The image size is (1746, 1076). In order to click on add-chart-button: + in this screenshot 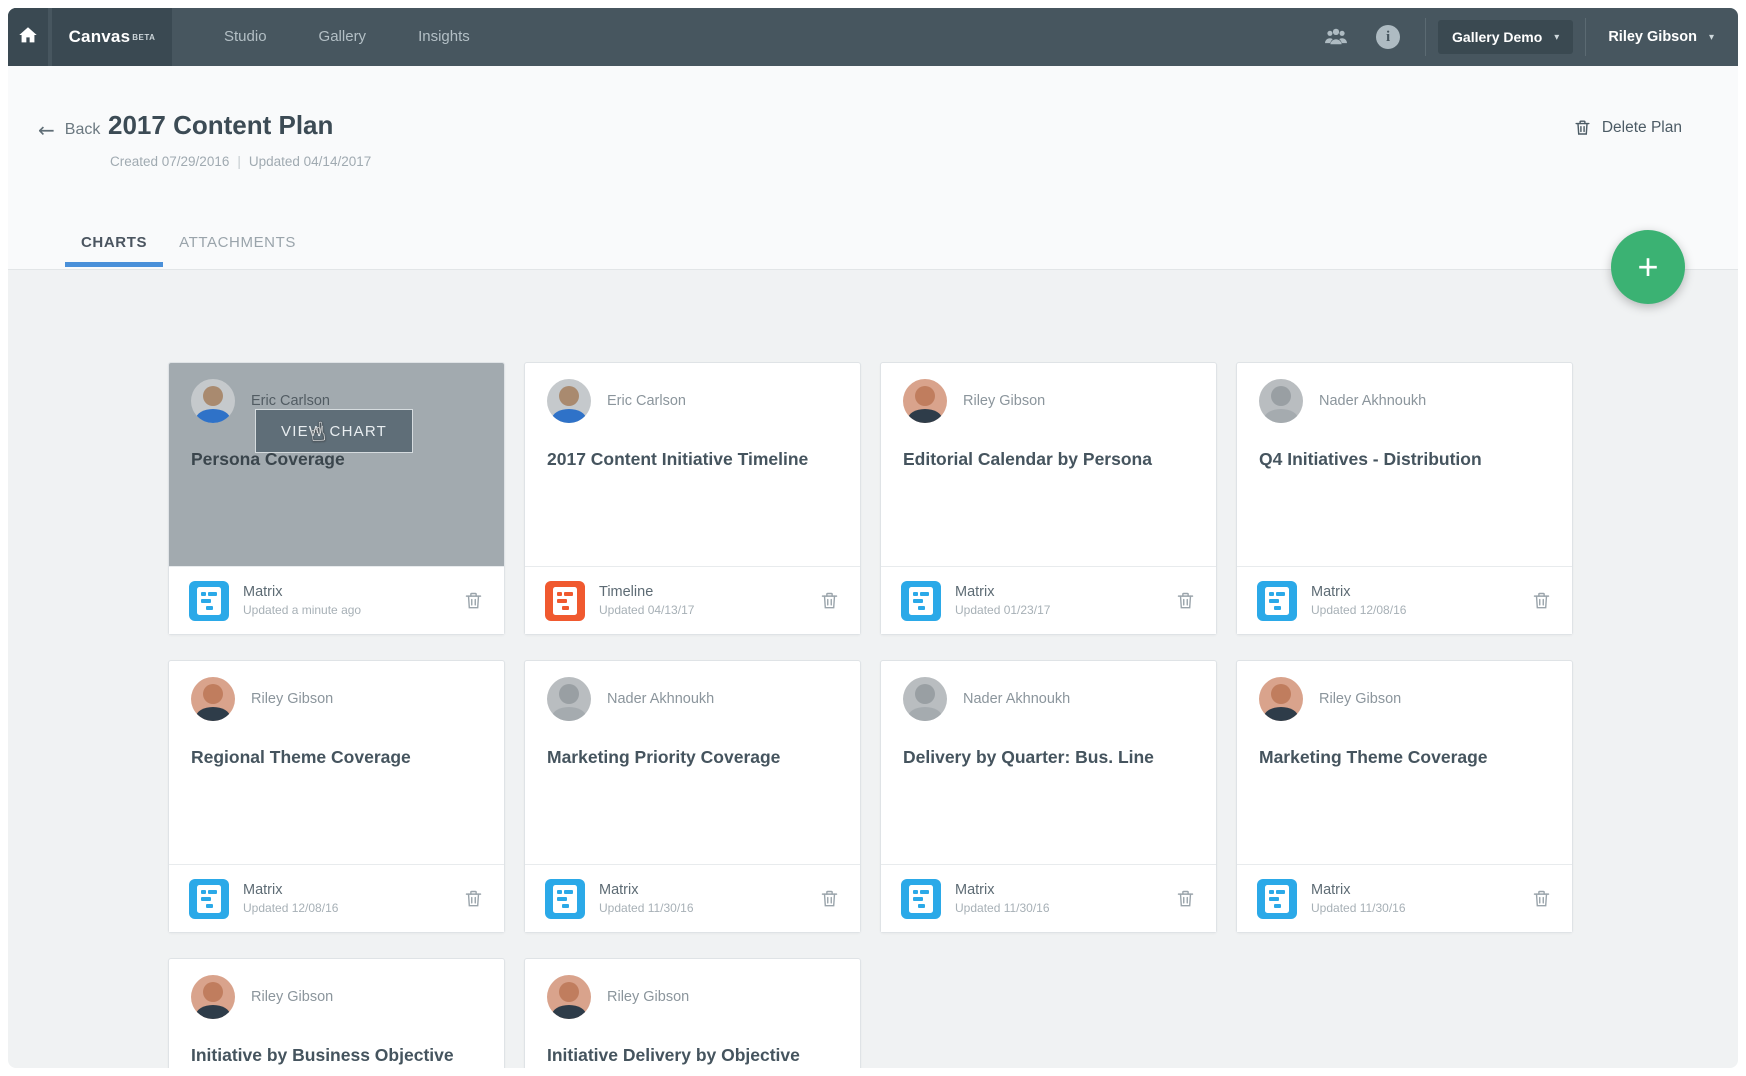, I will do `click(1648, 267)`.